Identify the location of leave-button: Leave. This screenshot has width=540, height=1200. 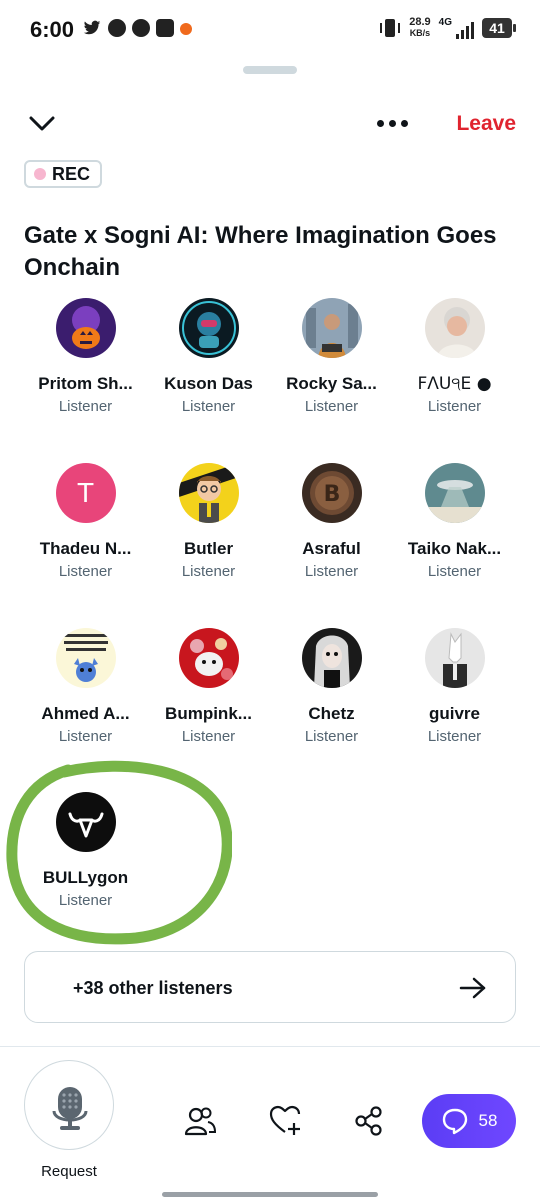
(486, 124).